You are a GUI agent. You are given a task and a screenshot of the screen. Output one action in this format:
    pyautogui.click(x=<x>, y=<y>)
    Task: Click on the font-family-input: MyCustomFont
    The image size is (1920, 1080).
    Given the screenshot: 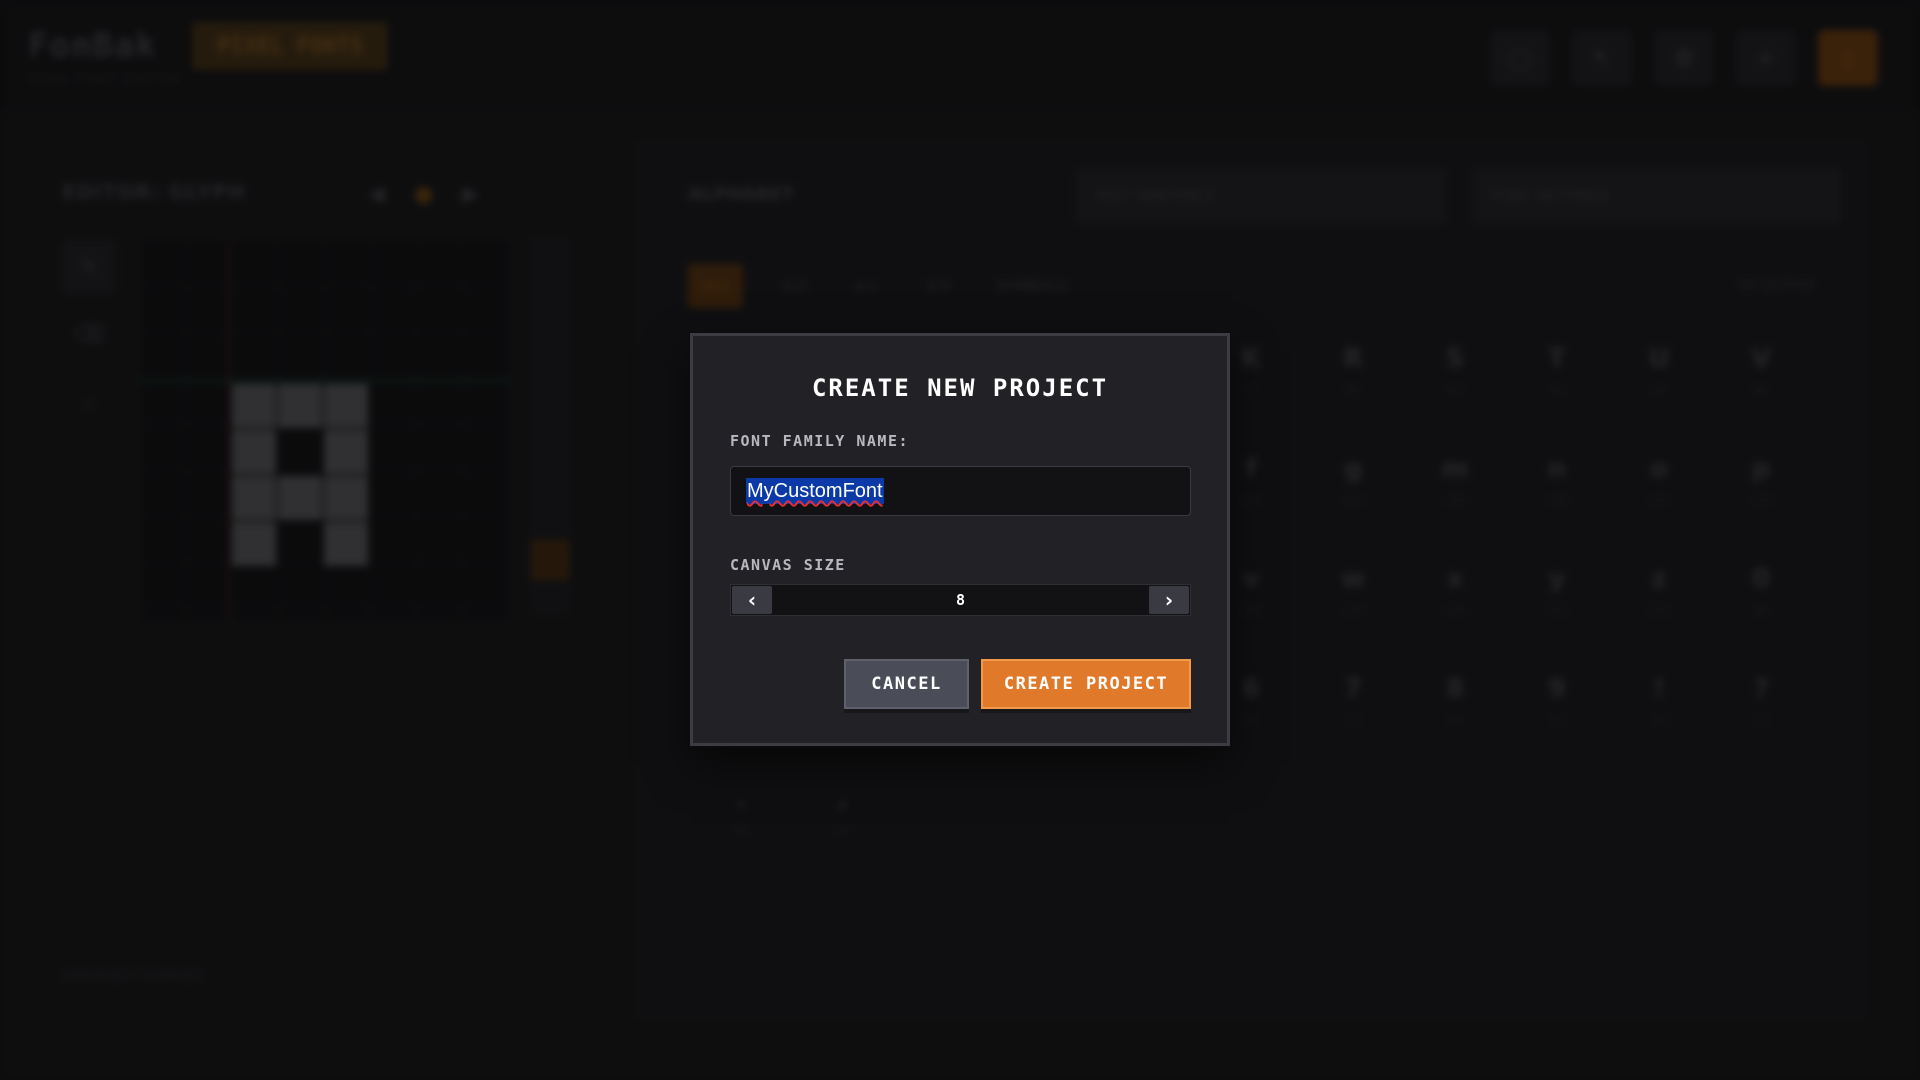 What is the action you would take?
    pyautogui.click(x=960, y=491)
    